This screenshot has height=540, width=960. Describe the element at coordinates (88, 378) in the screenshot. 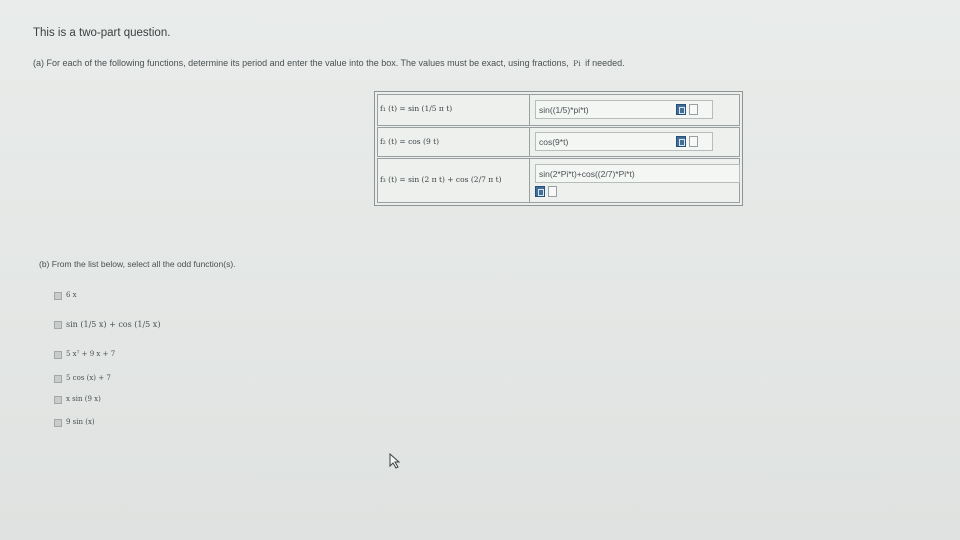

I see `option-label: 5 cos (x) + 7` at that location.